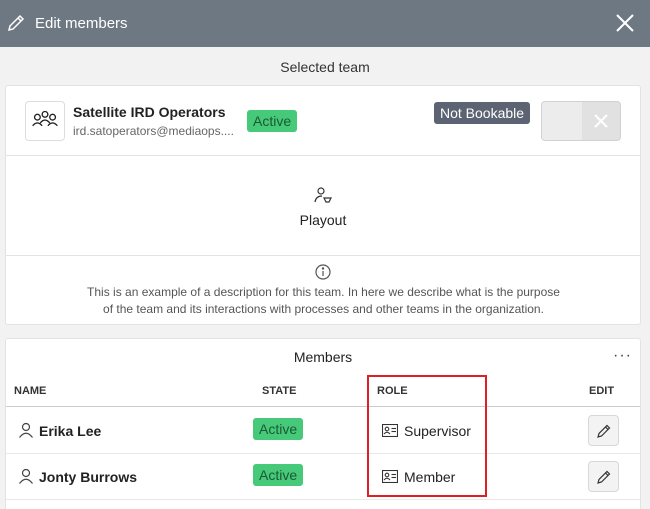  What do you see at coordinates (437, 431) in the screenshot?
I see `member-role: Supervisor` at bounding box center [437, 431].